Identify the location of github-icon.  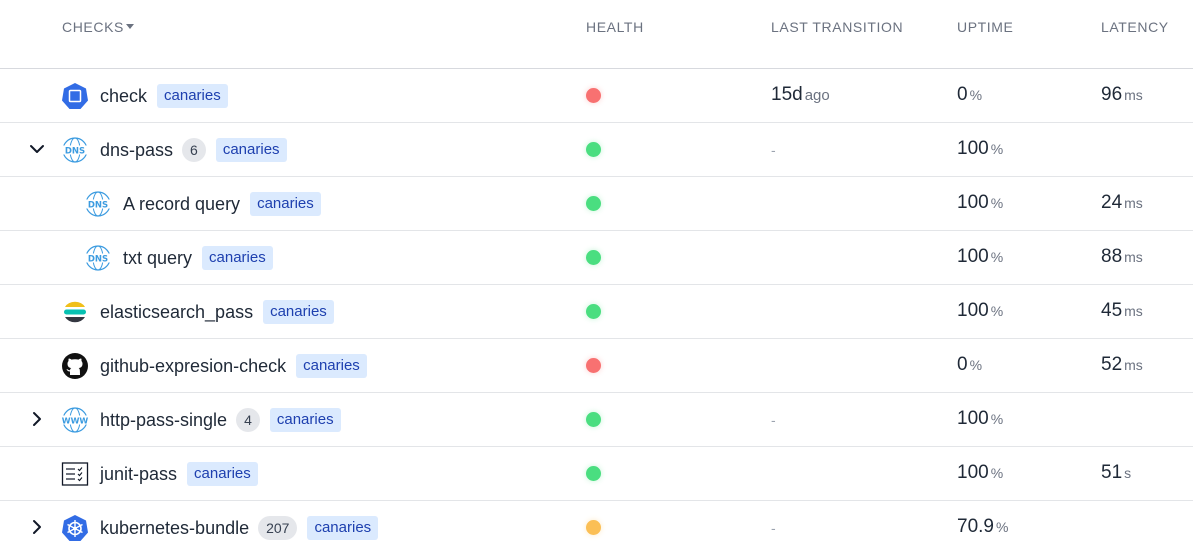
(75, 366).